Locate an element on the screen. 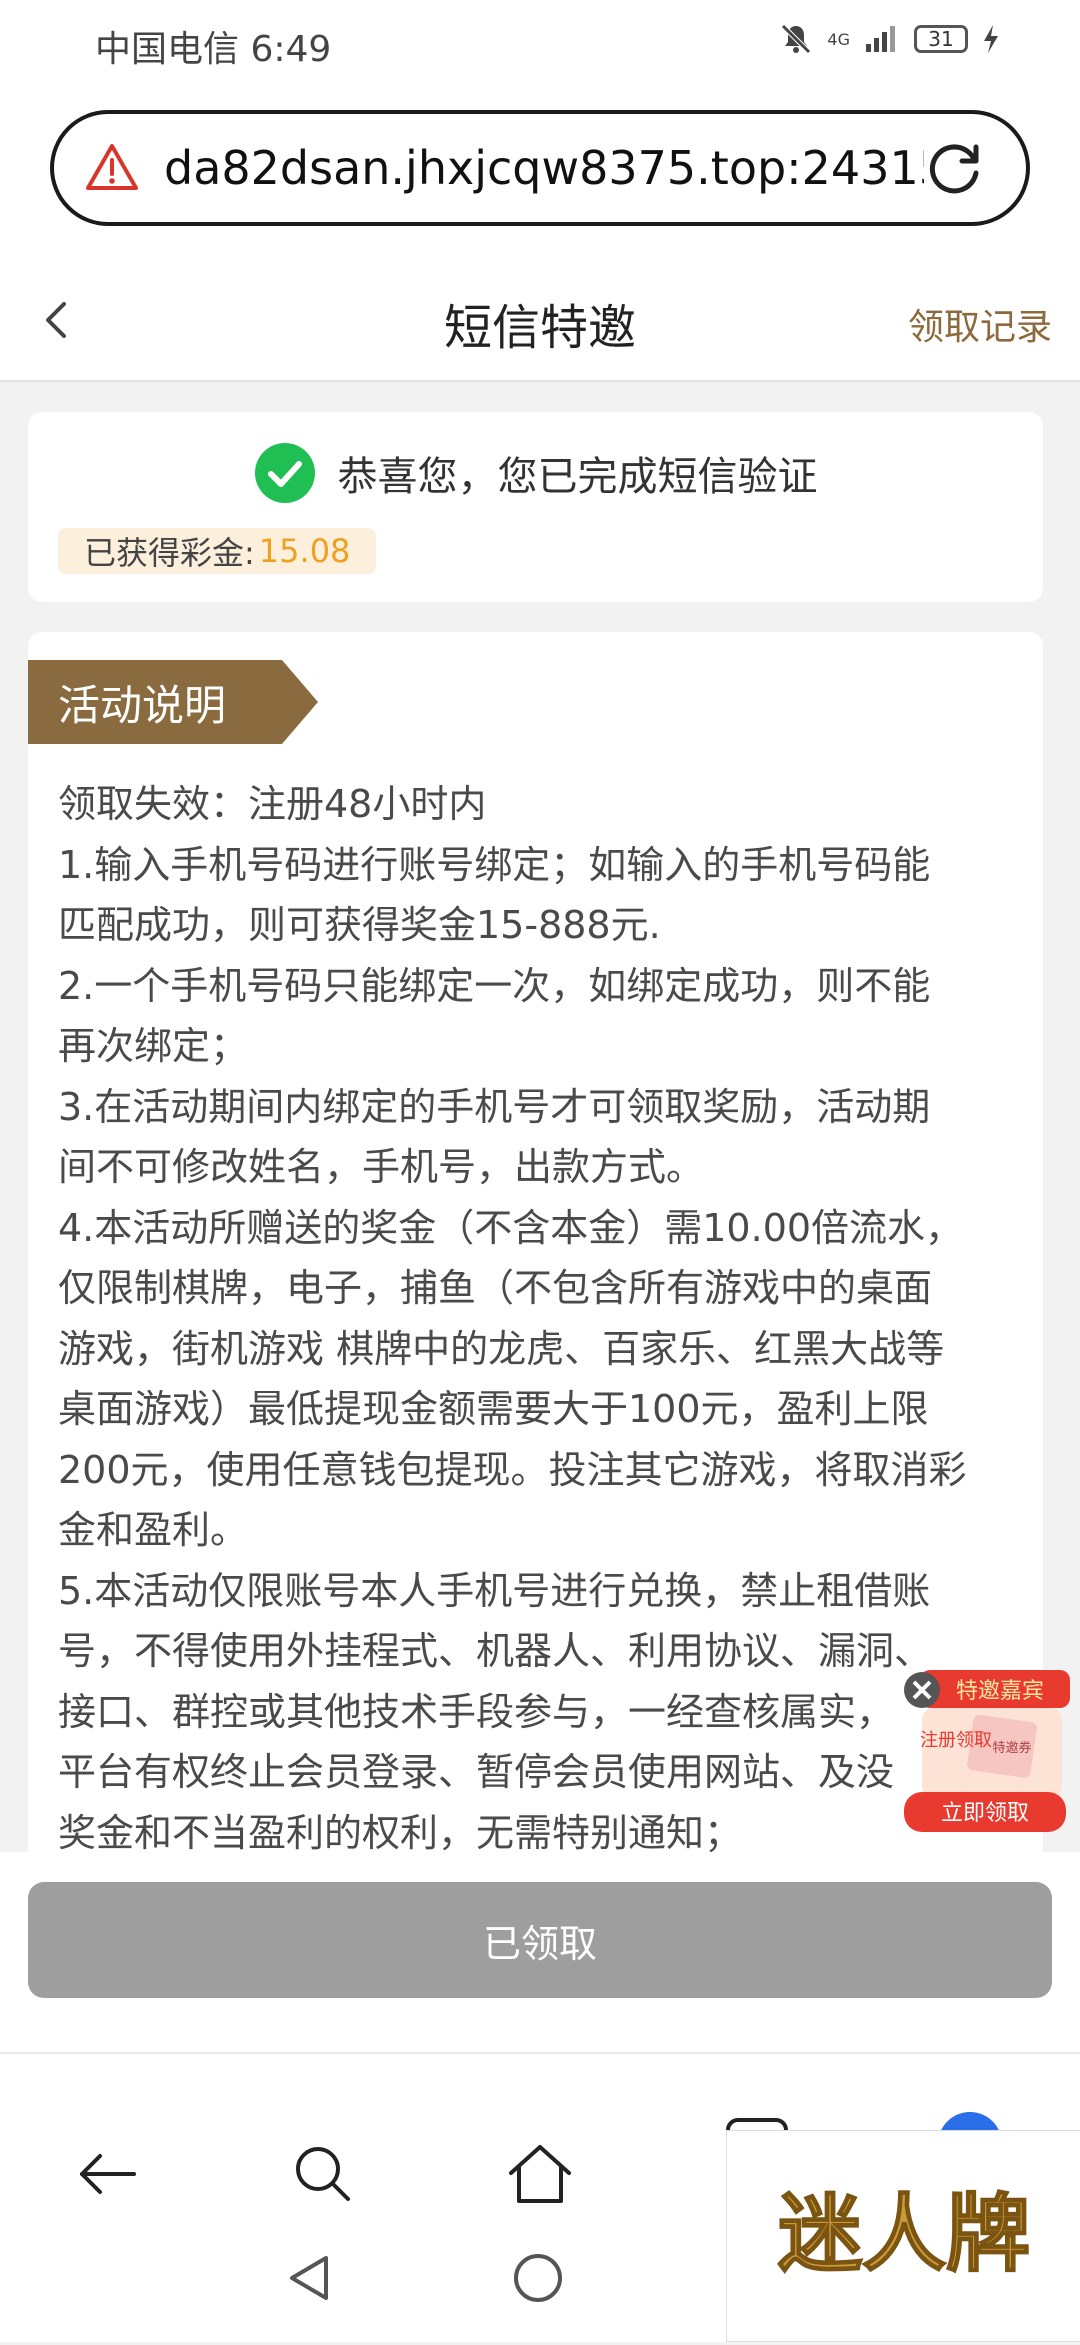 The width and height of the screenshot is (1080, 2345). rules-line: 3.在活动期间内绑定的手机号才可领取奖励，活动期 is located at coordinates (494, 1106).